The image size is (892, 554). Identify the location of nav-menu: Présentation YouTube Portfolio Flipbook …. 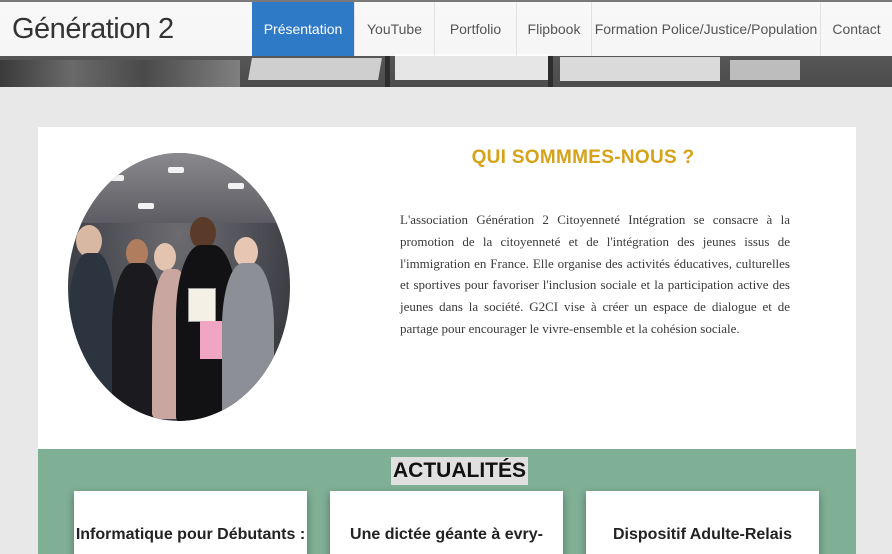
(572, 29).